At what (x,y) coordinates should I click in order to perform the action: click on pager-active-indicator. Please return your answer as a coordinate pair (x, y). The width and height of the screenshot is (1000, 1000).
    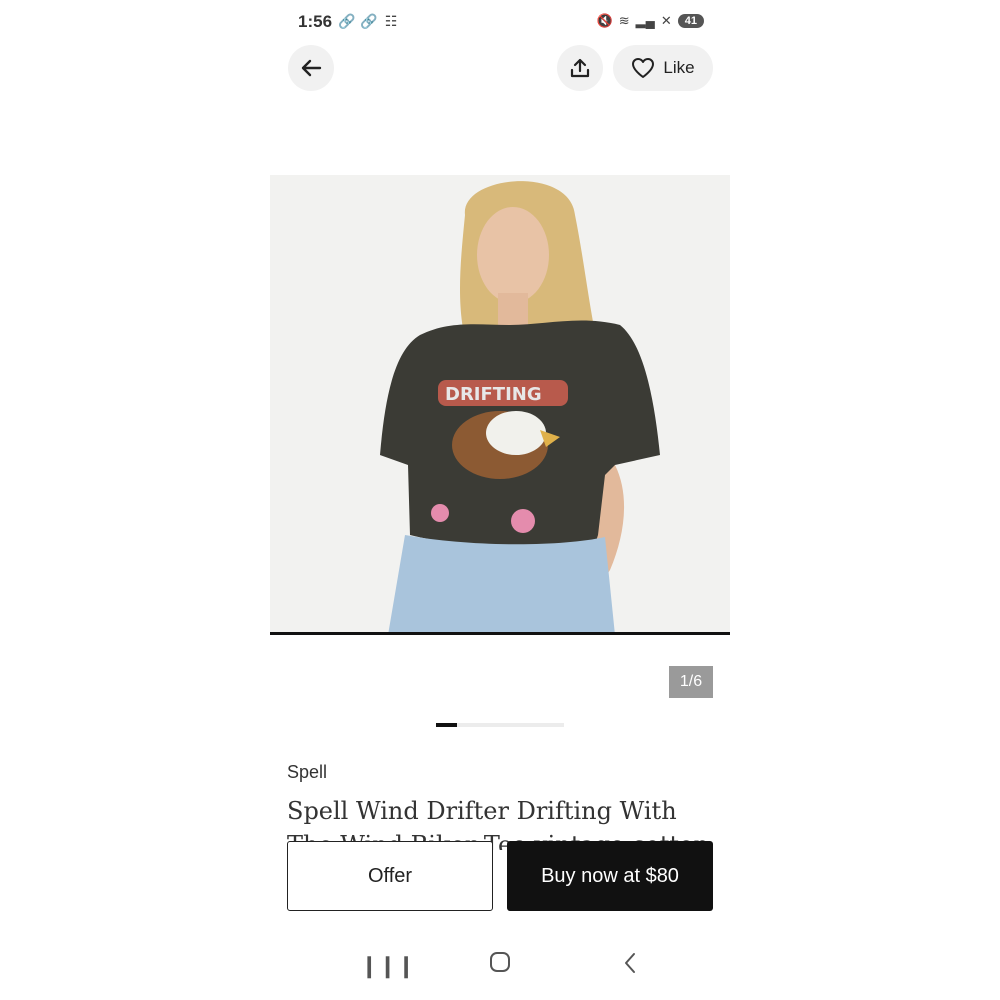
    Looking at the image, I should click on (447, 725).